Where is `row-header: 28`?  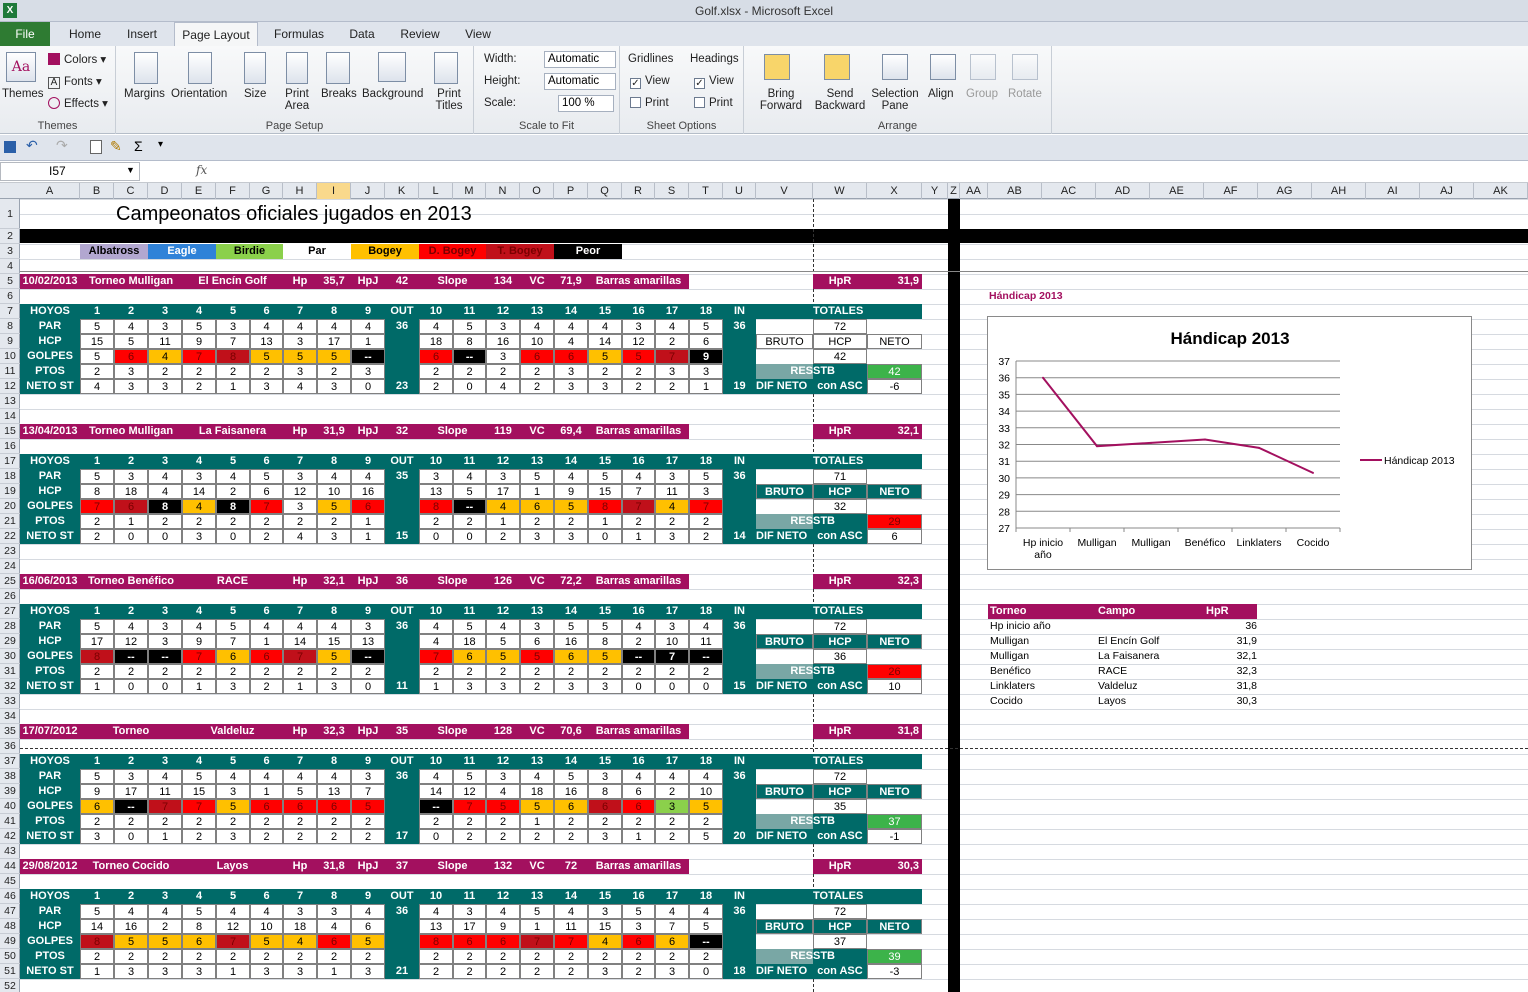 row-header: 28 is located at coordinates (10, 626).